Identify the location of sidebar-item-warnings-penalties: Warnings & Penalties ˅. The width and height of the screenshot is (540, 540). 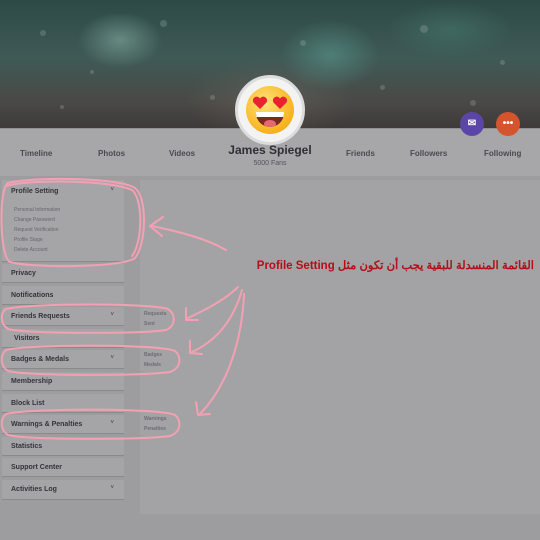
(63, 424).